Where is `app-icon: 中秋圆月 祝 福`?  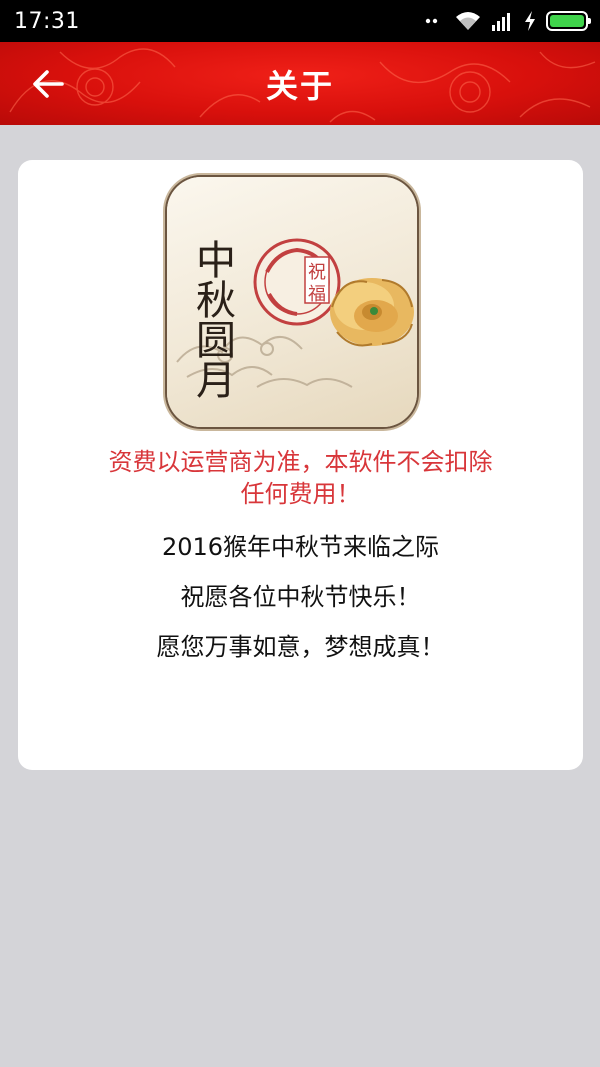 app-icon: 中秋圆月 祝 福 is located at coordinates (292, 302).